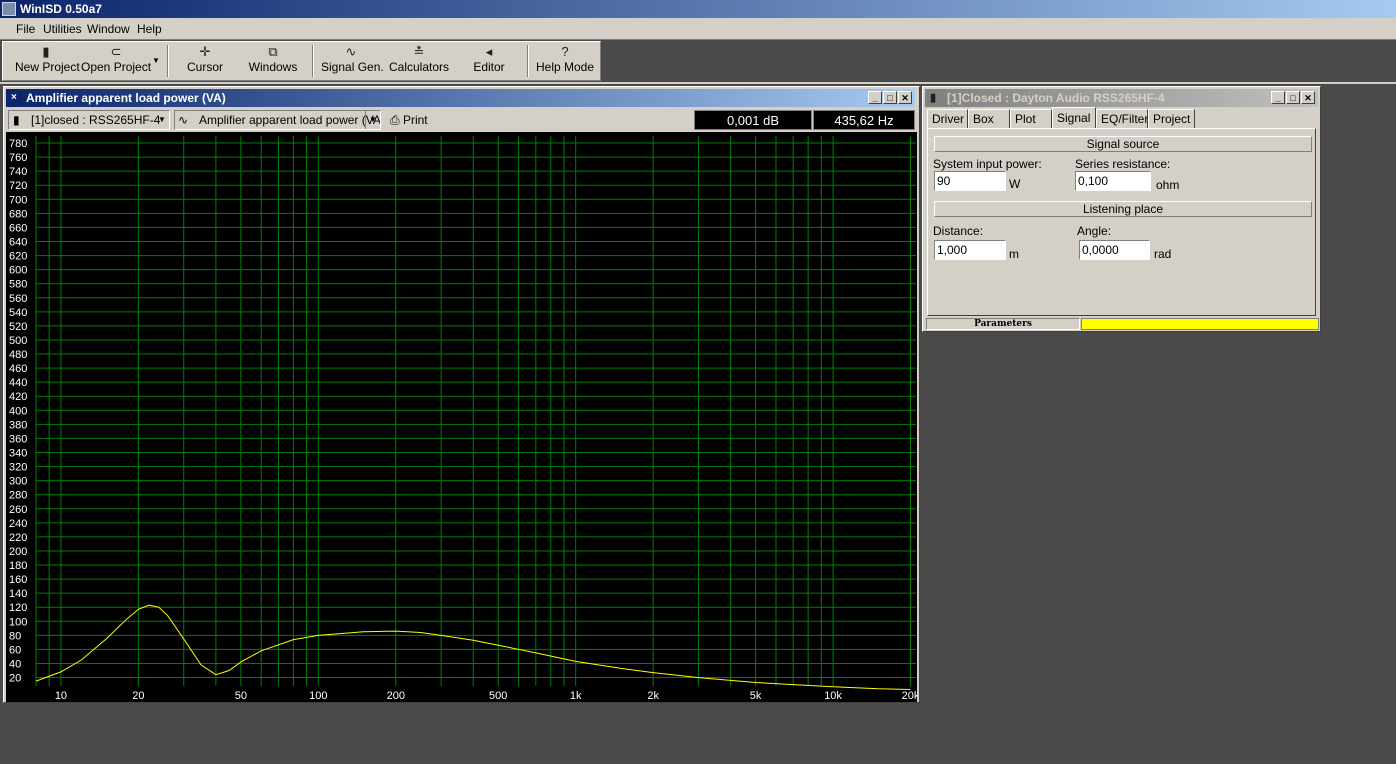 The width and height of the screenshot is (1396, 764). Describe the element at coordinates (18, 383) in the screenshot. I see `y-tick-label: 440` at that location.